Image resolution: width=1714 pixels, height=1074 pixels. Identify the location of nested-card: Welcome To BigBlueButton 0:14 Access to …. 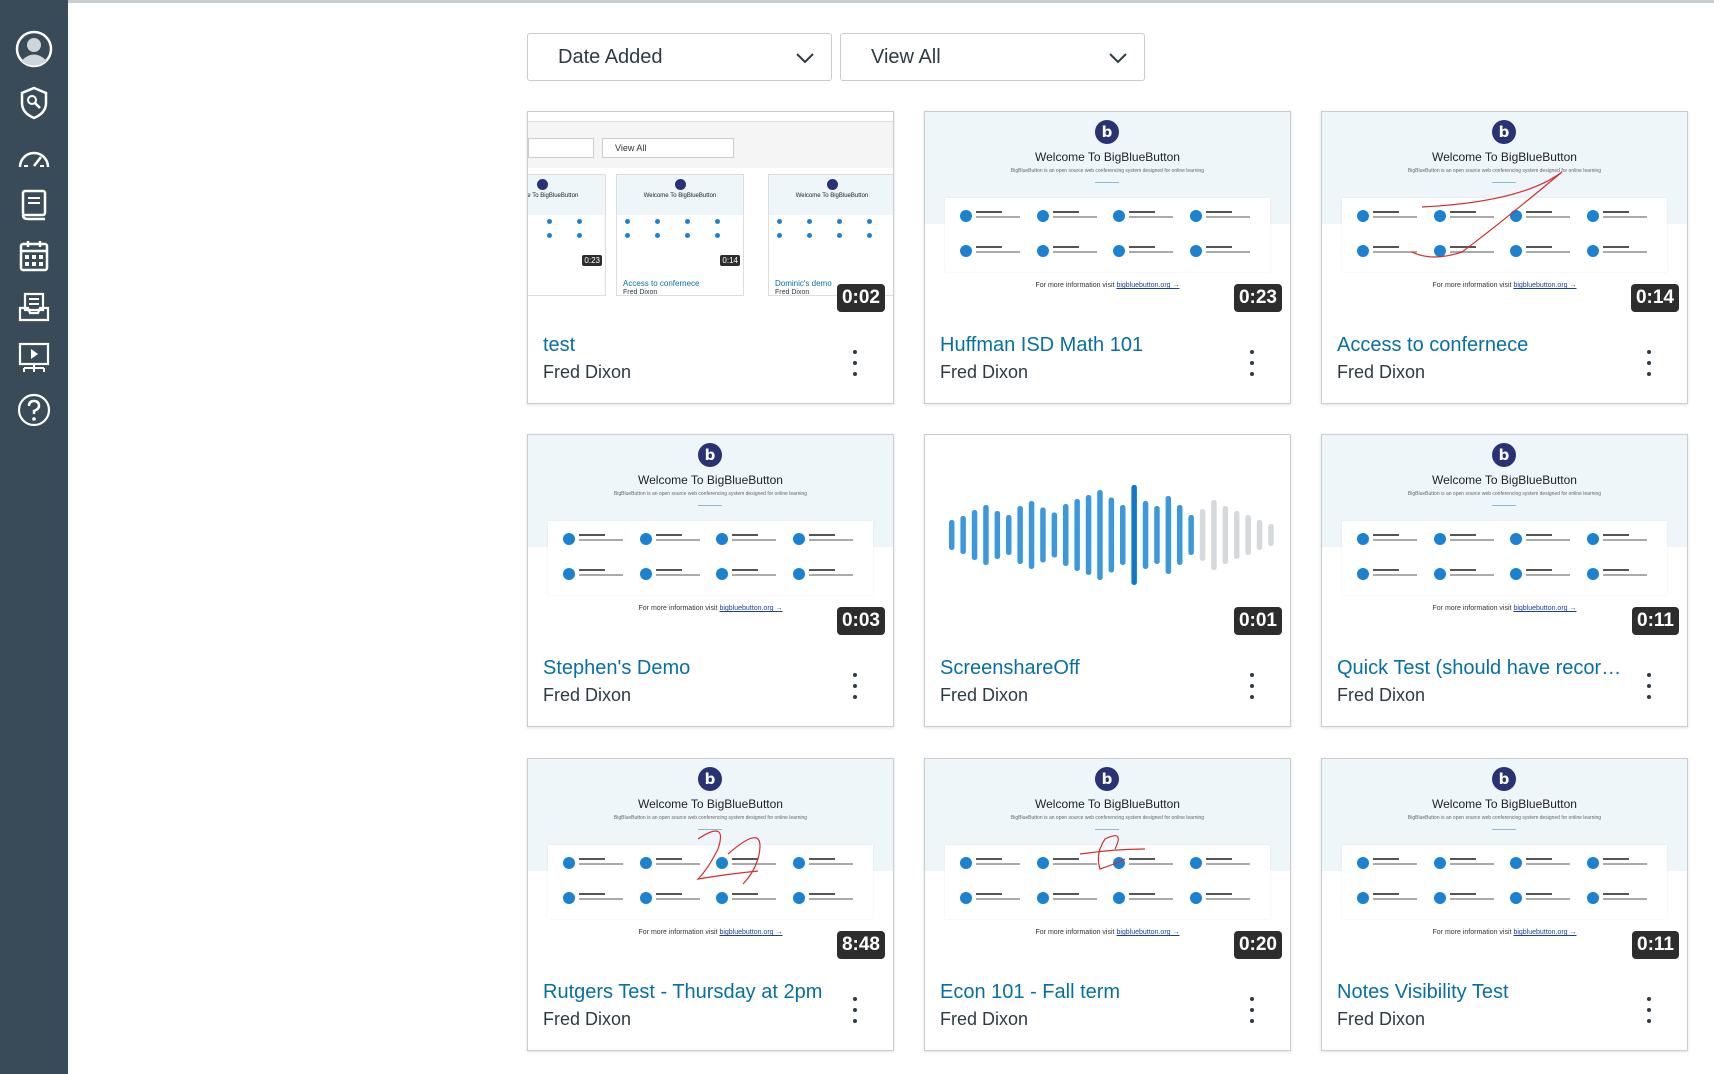
(680, 235).